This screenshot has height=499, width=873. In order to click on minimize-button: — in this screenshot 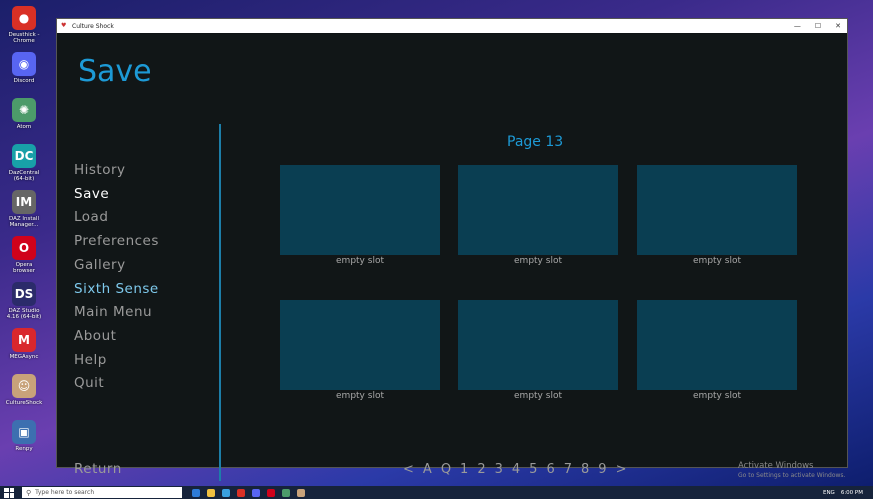, I will do `click(797, 26)`.